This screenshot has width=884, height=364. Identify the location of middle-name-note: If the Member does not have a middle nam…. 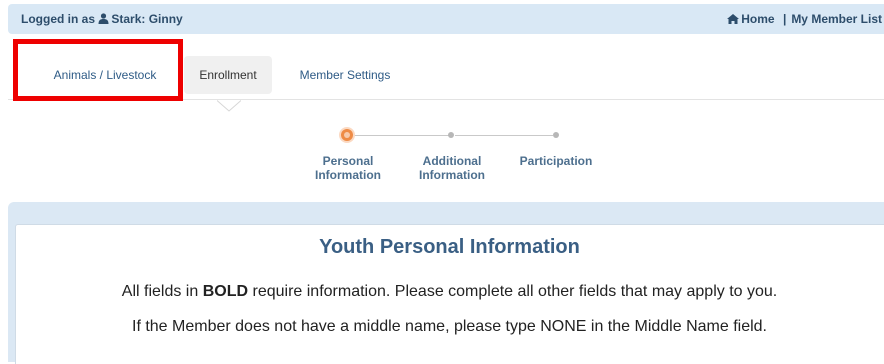
(449, 326).